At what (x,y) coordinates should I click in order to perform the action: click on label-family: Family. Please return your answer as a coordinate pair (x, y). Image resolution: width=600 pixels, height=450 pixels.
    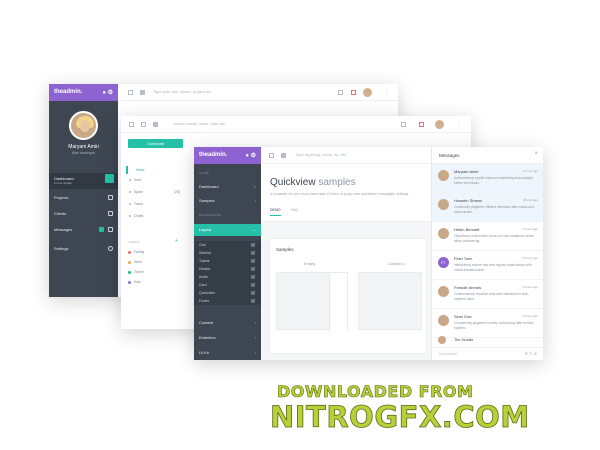
    Looking at the image, I should click on (136, 252).